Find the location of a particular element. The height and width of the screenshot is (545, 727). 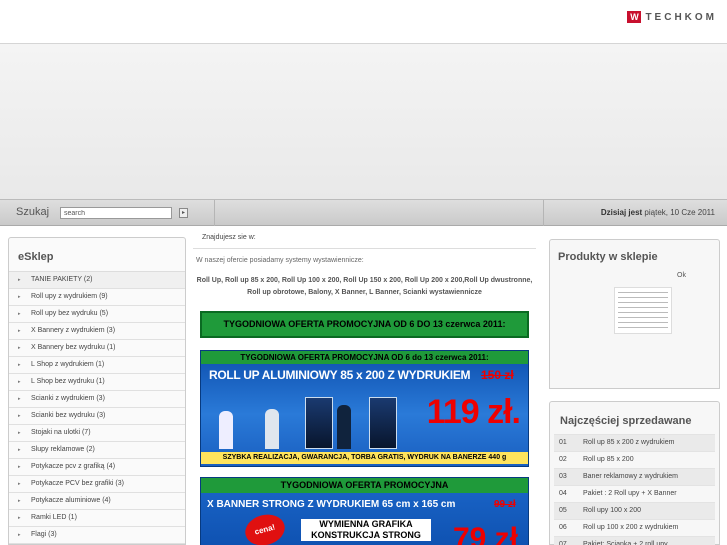

category-item: ▸ Potykacze aluminiowe (4) is located at coordinates (97, 501).